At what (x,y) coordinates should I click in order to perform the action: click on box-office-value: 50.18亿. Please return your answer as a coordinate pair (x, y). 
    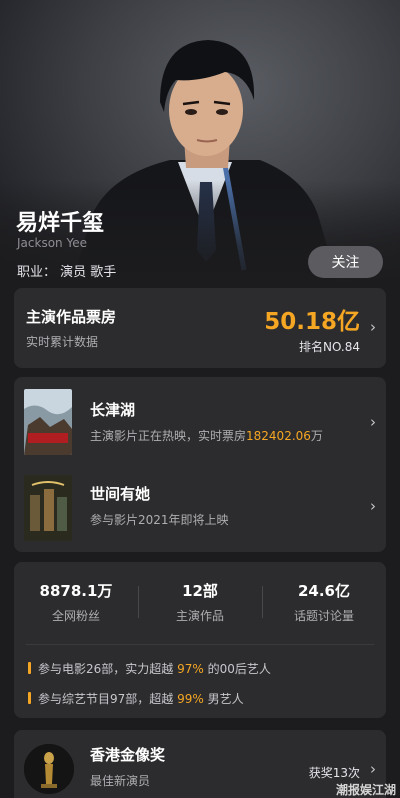
    Looking at the image, I should click on (312, 322).